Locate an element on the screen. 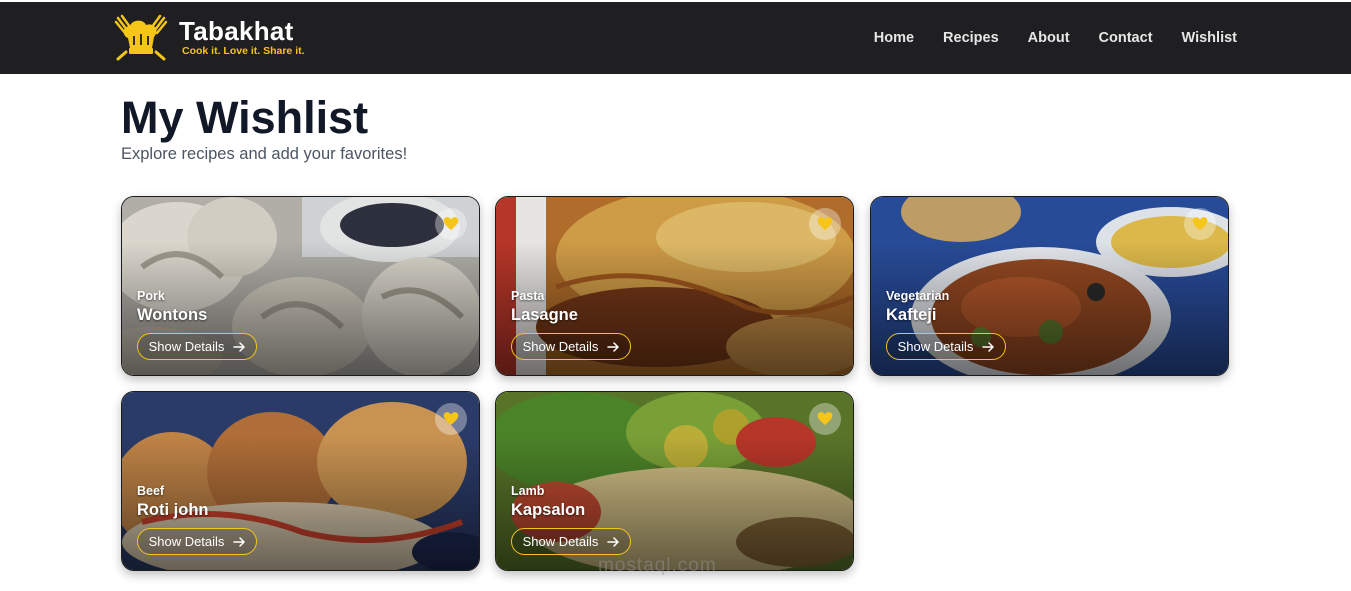 This screenshot has width=1351, height=591. recipe-name: Kapsalon is located at coordinates (548, 510).